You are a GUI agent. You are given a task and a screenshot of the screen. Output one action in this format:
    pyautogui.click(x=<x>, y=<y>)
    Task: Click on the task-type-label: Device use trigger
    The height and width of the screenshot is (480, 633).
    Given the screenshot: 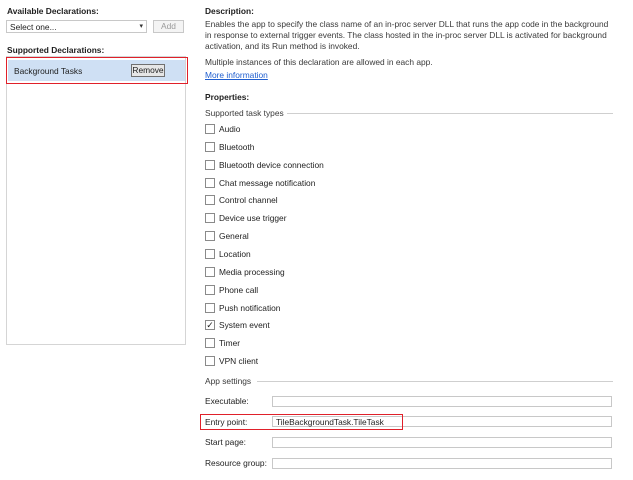 What is the action you would take?
    pyautogui.click(x=253, y=218)
    